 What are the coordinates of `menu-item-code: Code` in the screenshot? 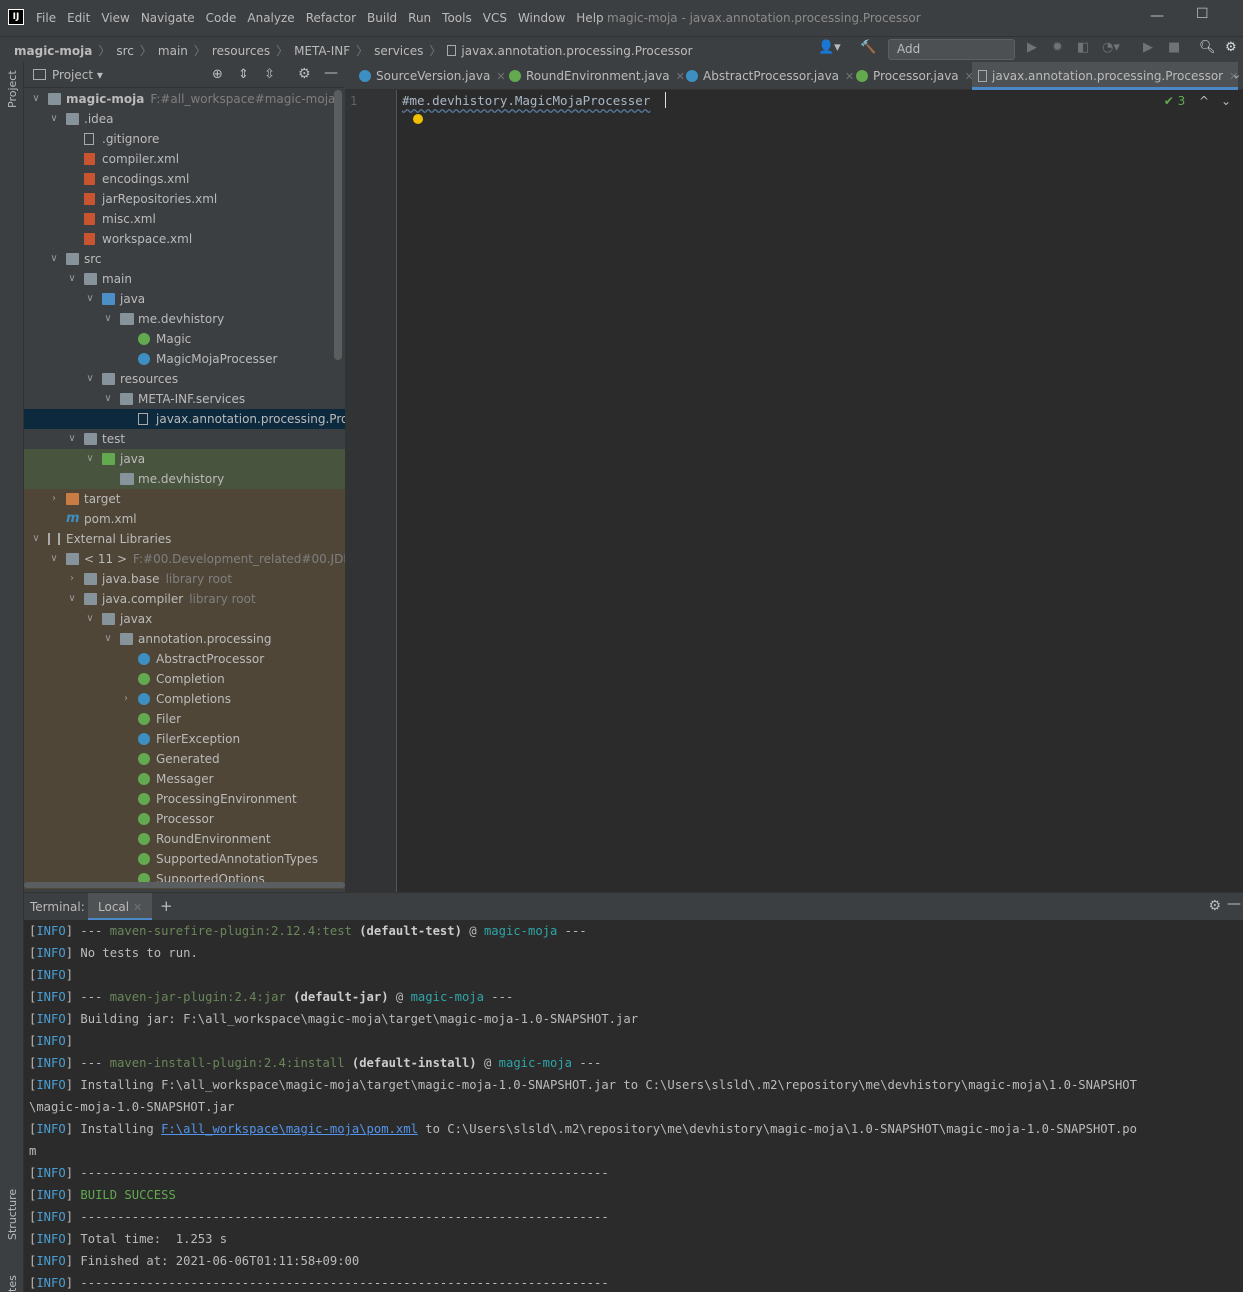 It's located at (221, 18).